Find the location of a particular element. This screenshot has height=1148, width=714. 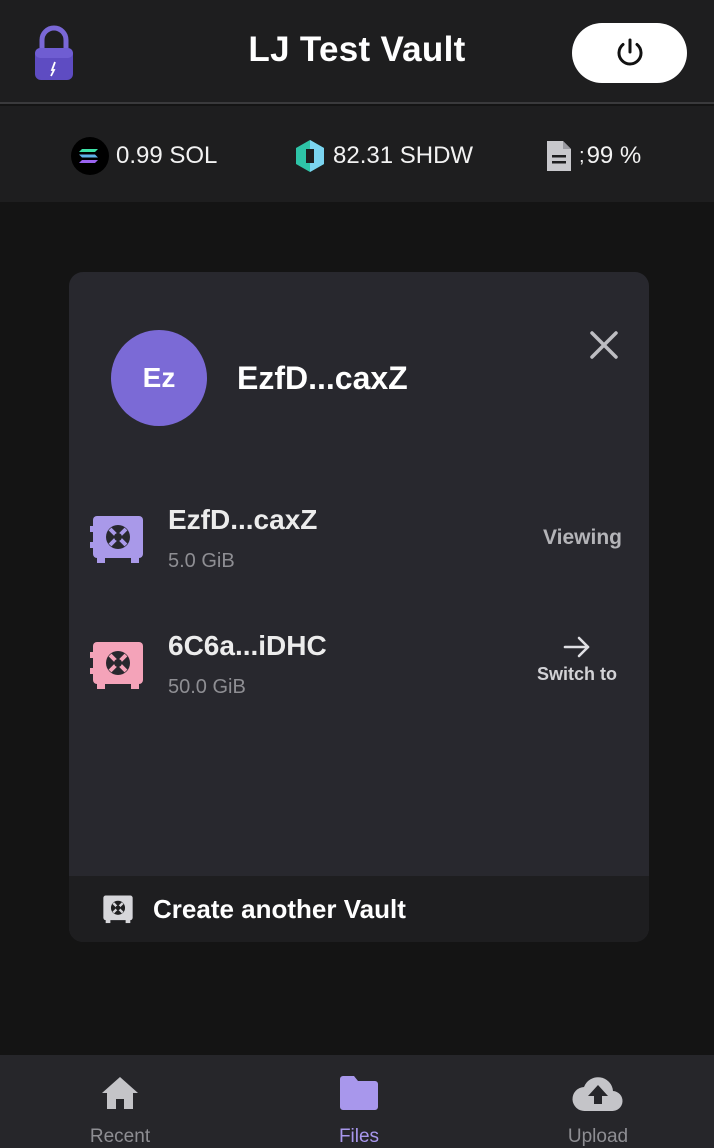

vault-name: EzfD...caxZ is located at coordinates (243, 519).